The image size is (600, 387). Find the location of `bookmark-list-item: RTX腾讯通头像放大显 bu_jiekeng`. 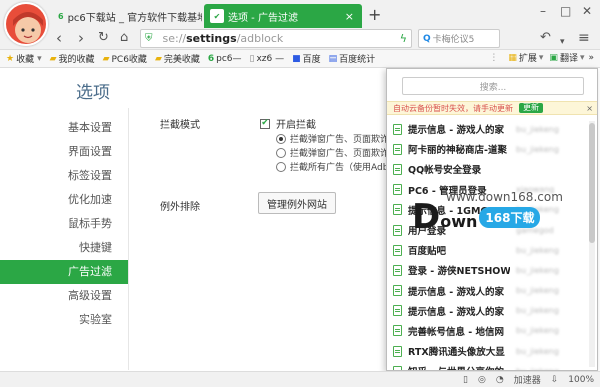

bookmark-list-item: RTX腾讯通头像放大显 bu_jiekeng is located at coordinates (492, 351).